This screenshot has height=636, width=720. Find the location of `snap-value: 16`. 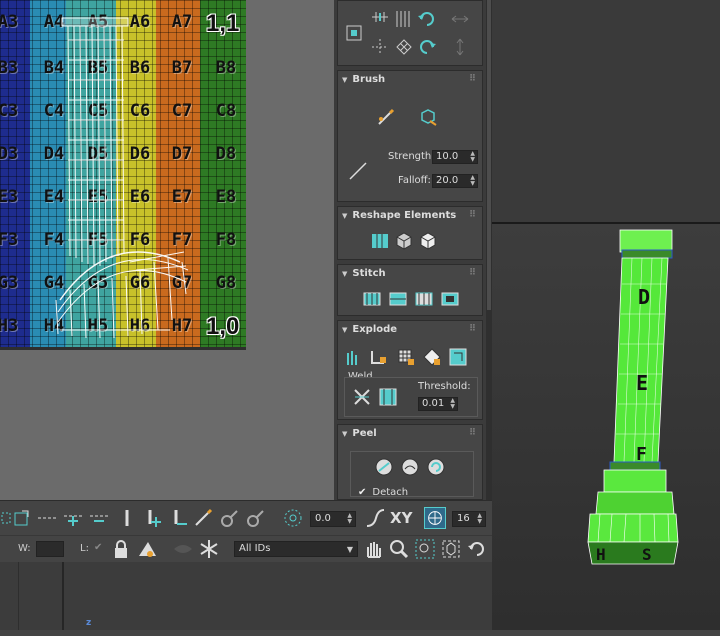

snap-value: 16 is located at coordinates (463, 518).